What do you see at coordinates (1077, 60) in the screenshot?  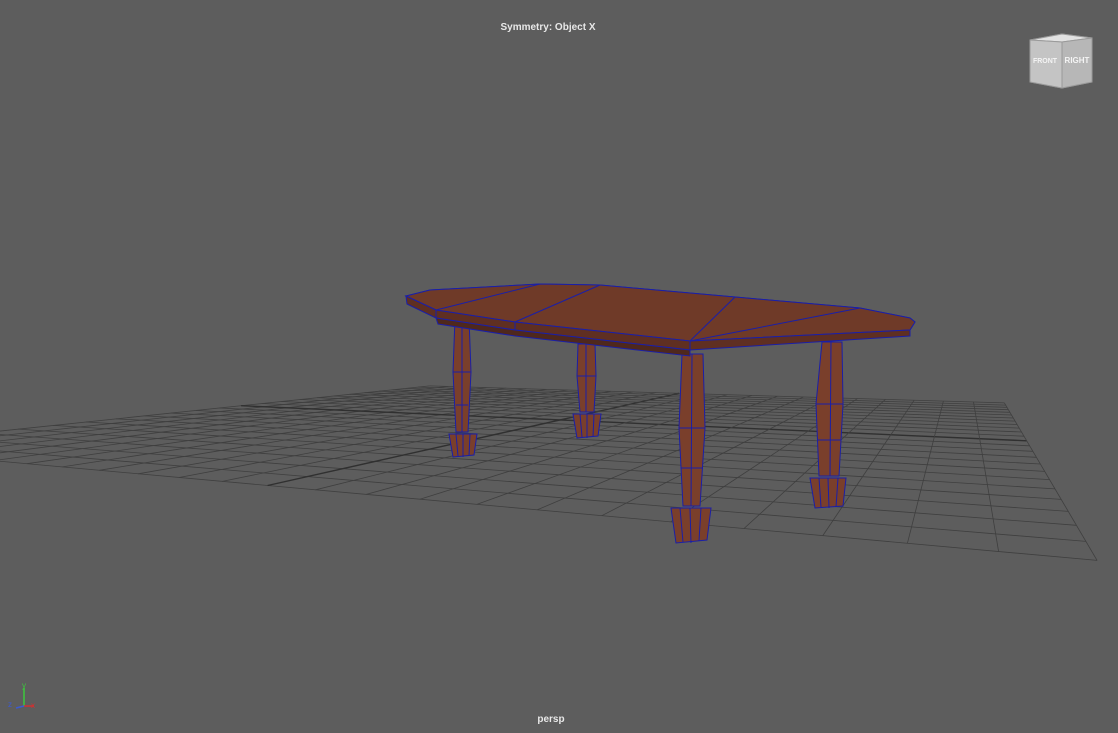 I see `view-cube-right-label: RIGHT` at bounding box center [1077, 60].